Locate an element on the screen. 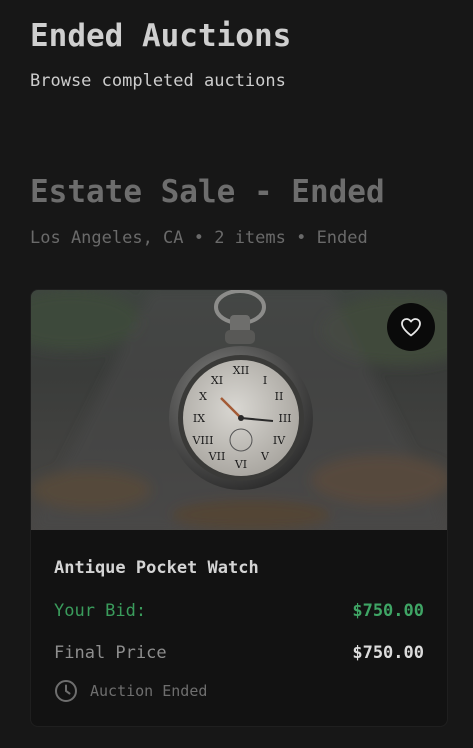 This screenshot has height=748, width=473. final-price-value: $750.00 is located at coordinates (388, 653).